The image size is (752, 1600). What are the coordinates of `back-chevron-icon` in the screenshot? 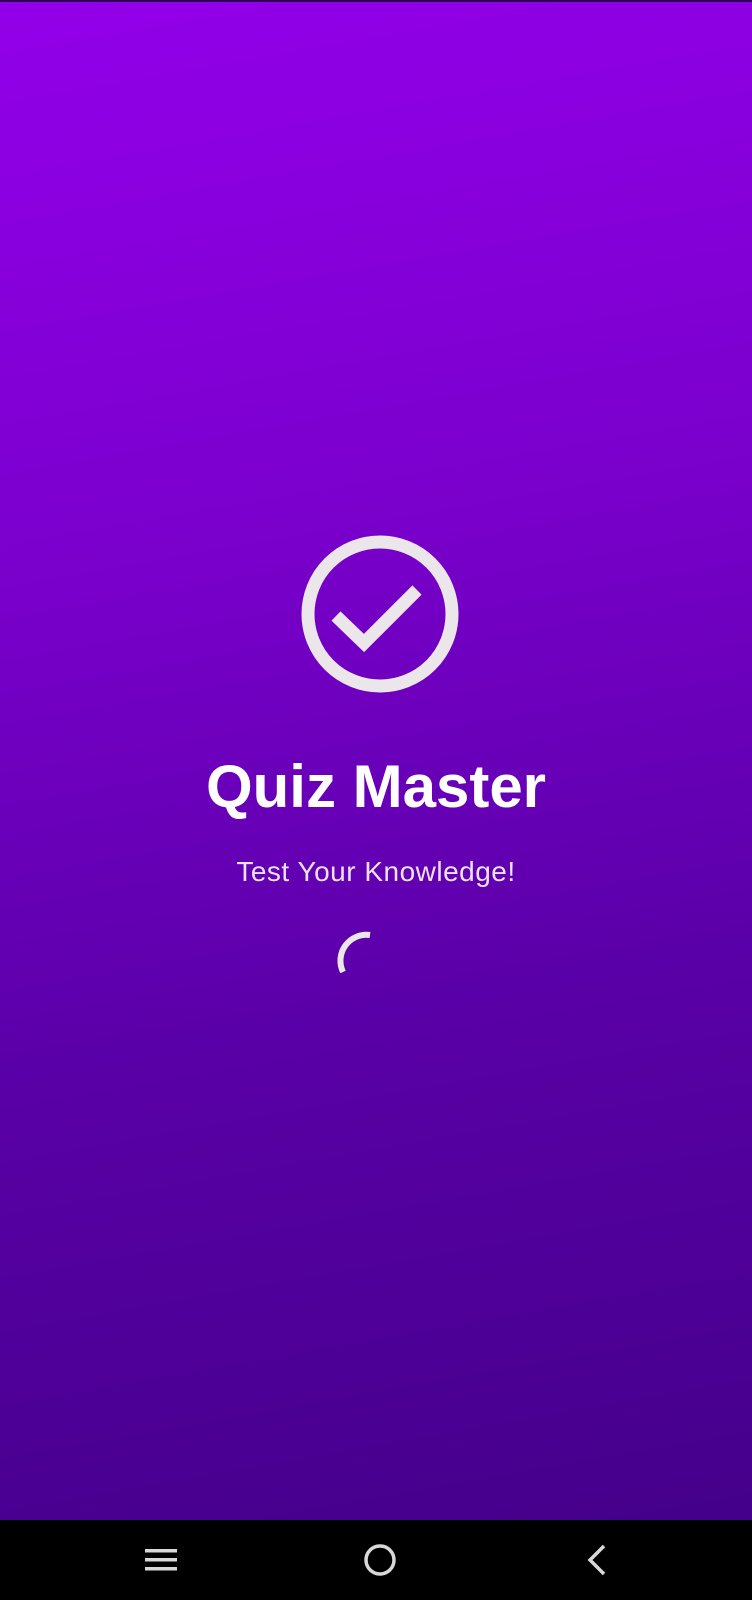 It's located at (596, 1560).